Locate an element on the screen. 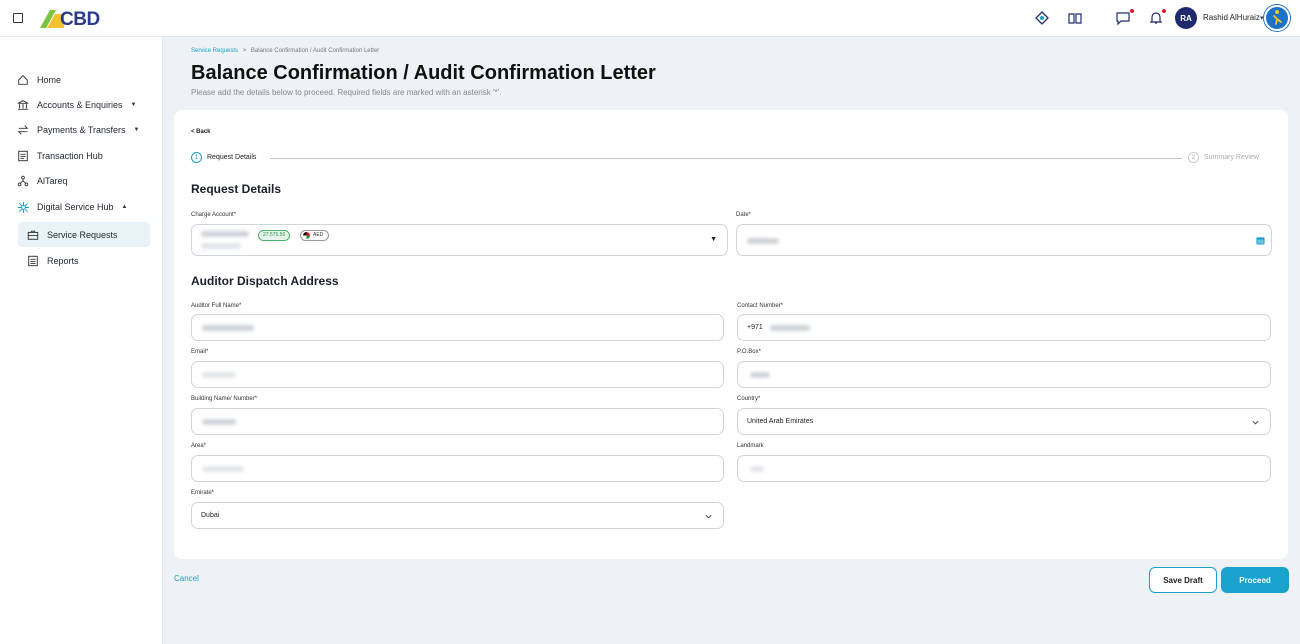 The image size is (1300, 644). accessibility-icon is located at coordinates (1277, 18).